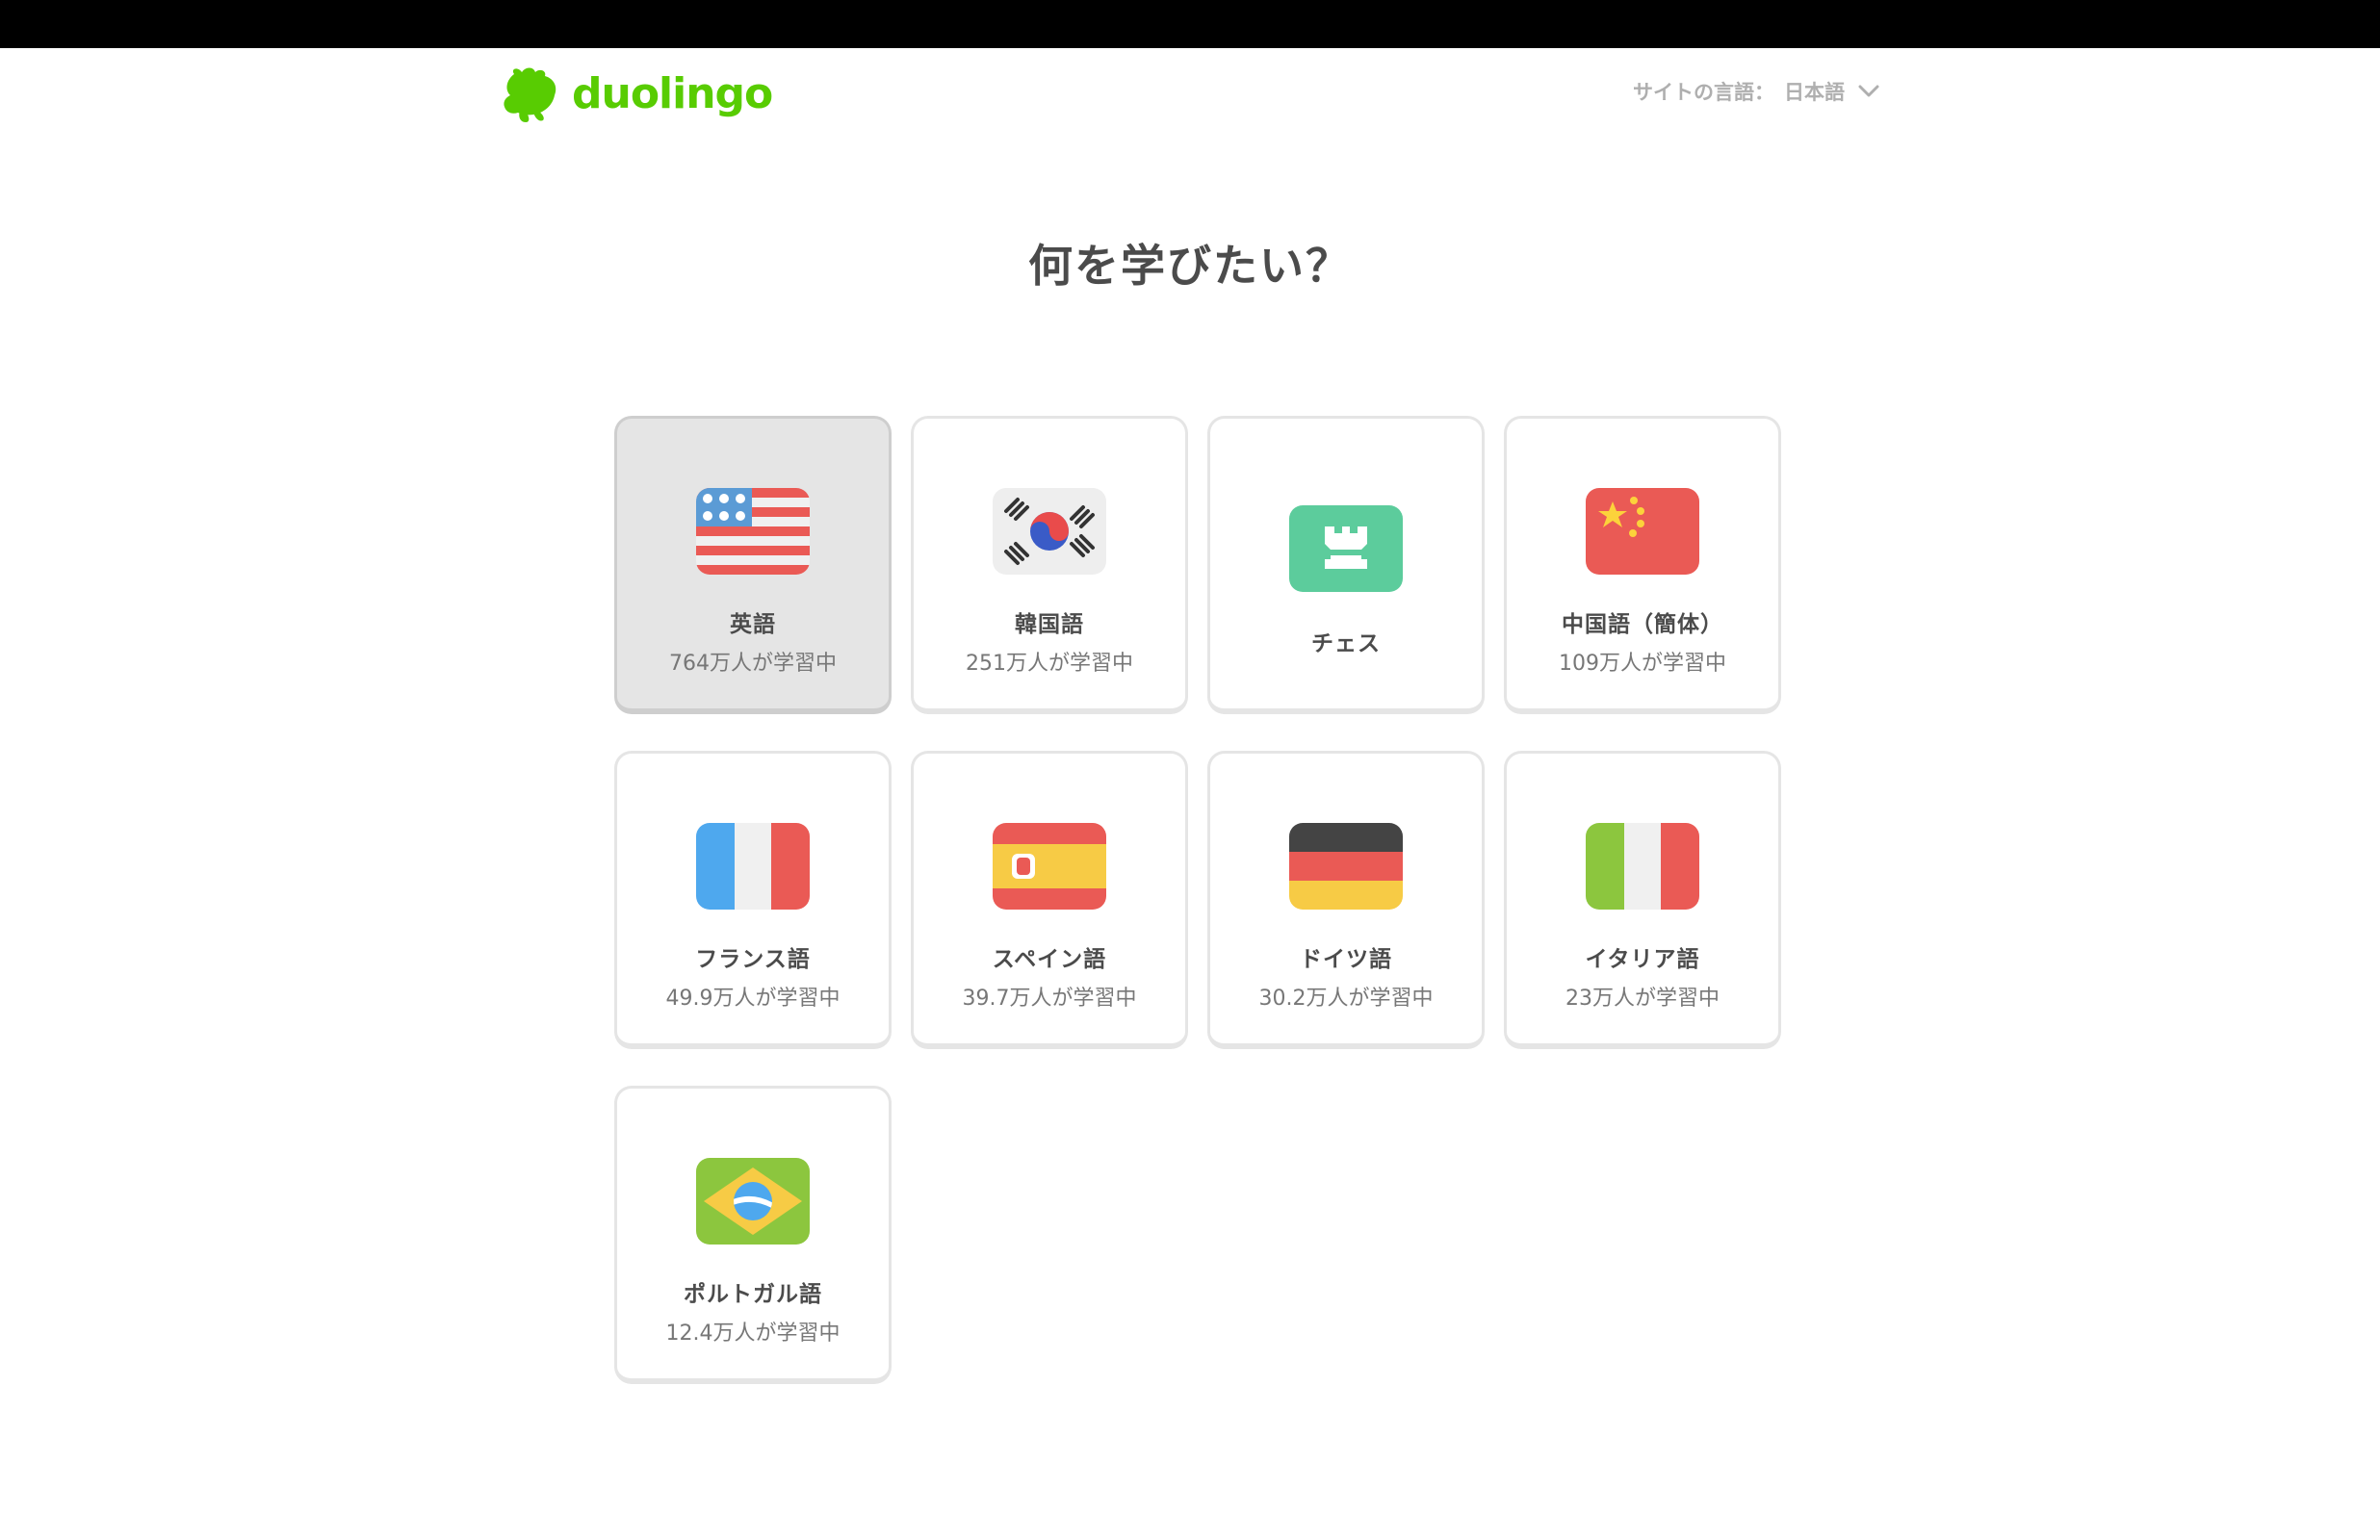  I want to click on course-card-italian: イタリア語 23万人が学習中, so click(1643, 900).